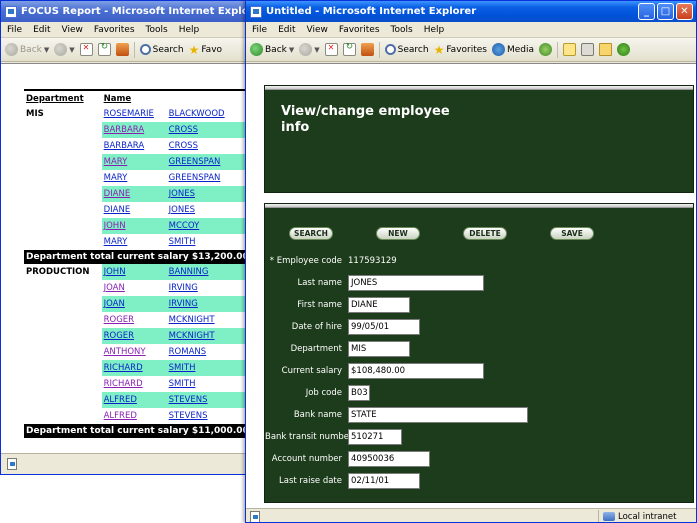  What do you see at coordinates (379, 349) in the screenshot?
I see `department-field: MIS` at bounding box center [379, 349].